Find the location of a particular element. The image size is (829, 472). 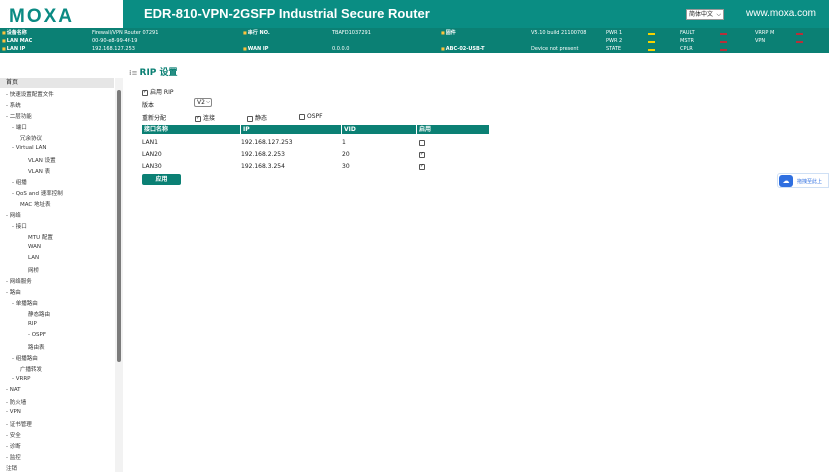

logo-area: MOXA is located at coordinates (61, 14).